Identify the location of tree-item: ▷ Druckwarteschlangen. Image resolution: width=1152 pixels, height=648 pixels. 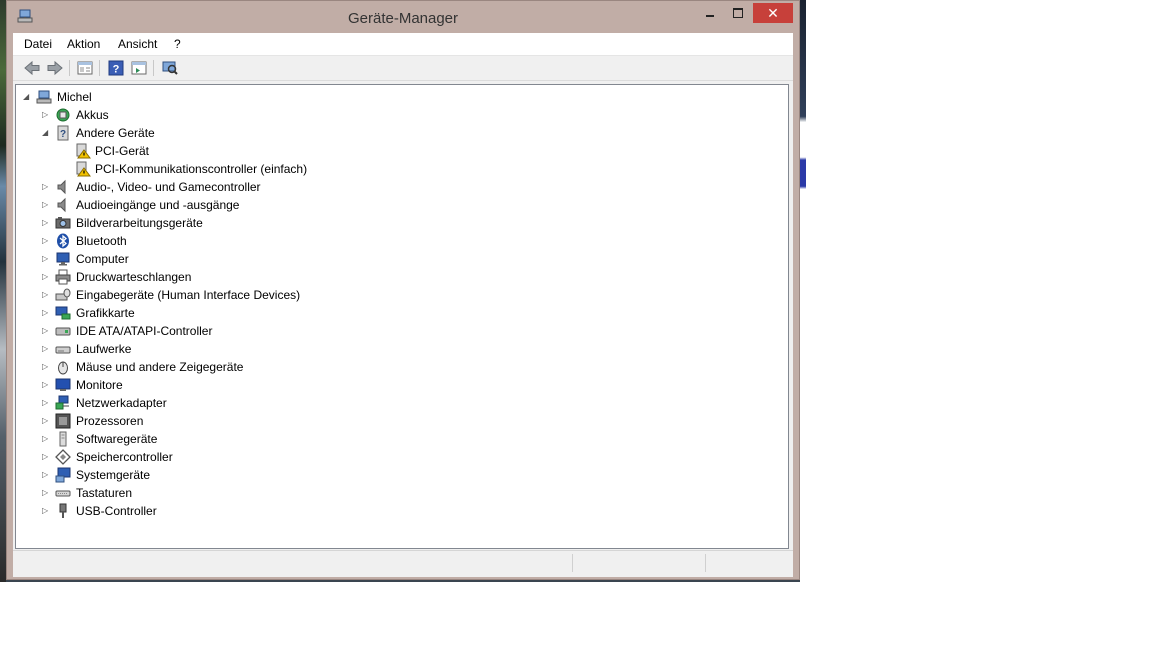
(396, 277).